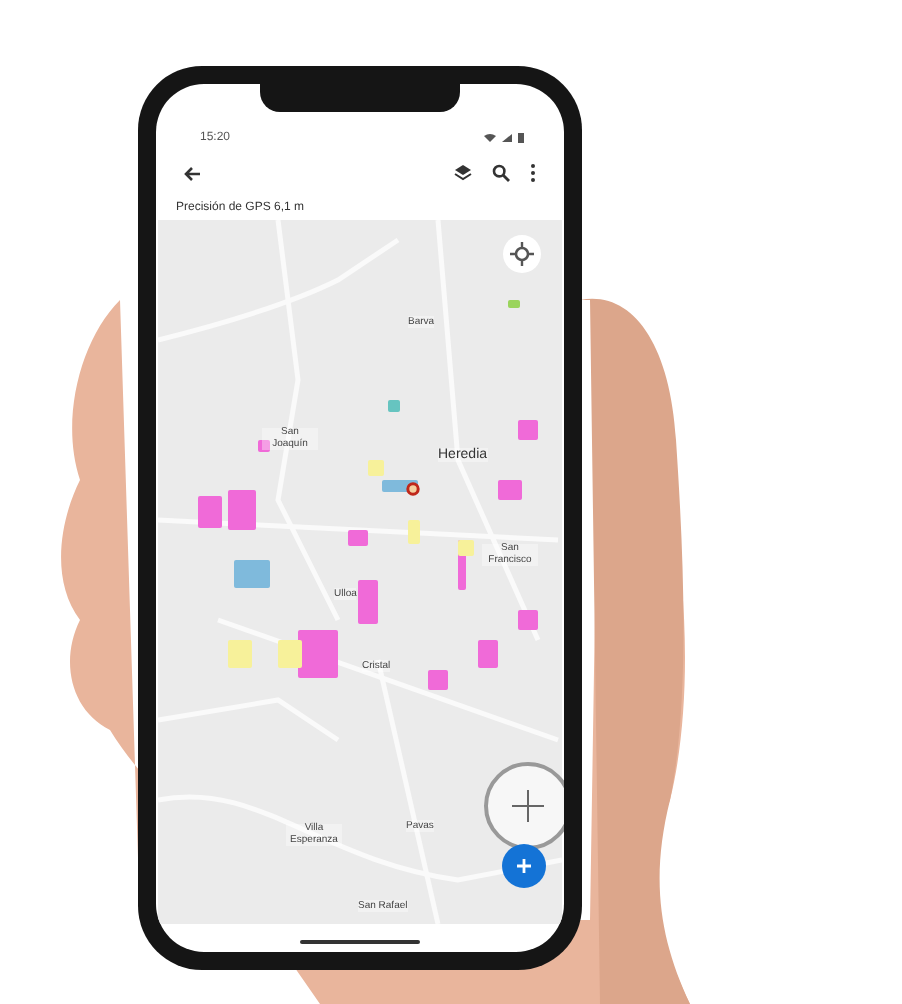 The image size is (902, 1004). I want to click on home-indicator, so click(360, 942).